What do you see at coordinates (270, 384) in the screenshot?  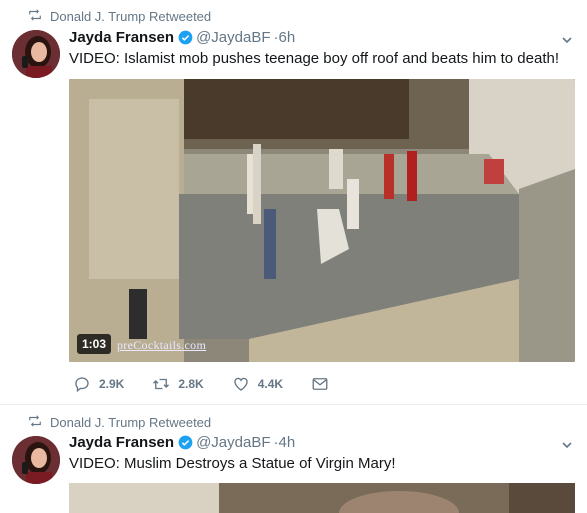 I see `like-count: 4.4K` at bounding box center [270, 384].